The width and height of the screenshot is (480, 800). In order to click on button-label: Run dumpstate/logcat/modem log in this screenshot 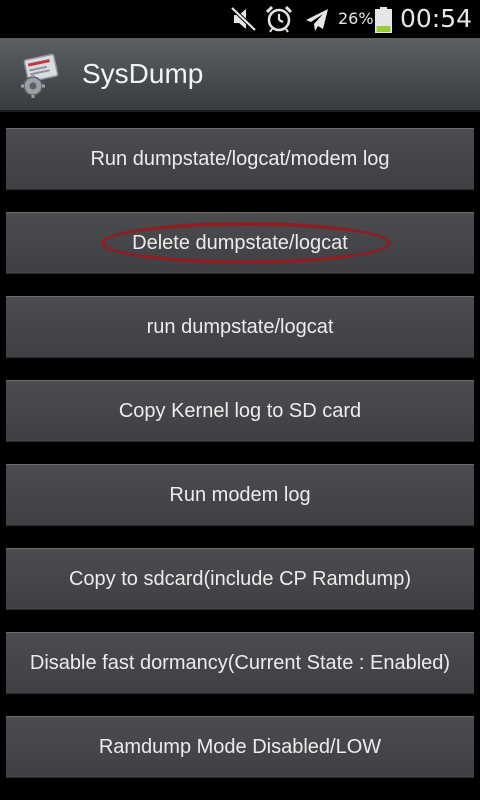, I will do `click(240, 158)`.